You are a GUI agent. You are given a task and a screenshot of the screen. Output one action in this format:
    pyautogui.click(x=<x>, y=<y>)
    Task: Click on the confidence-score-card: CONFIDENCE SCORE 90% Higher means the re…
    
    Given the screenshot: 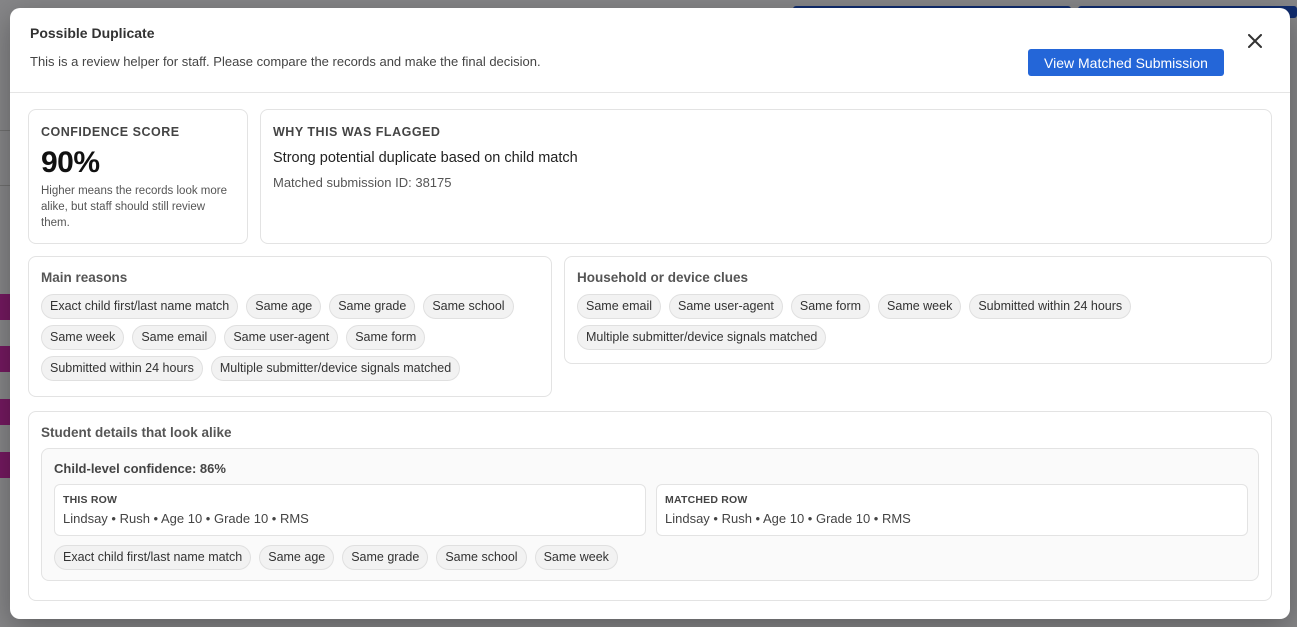 What is the action you would take?
    pyautogui.click(x=138, y=176)
    